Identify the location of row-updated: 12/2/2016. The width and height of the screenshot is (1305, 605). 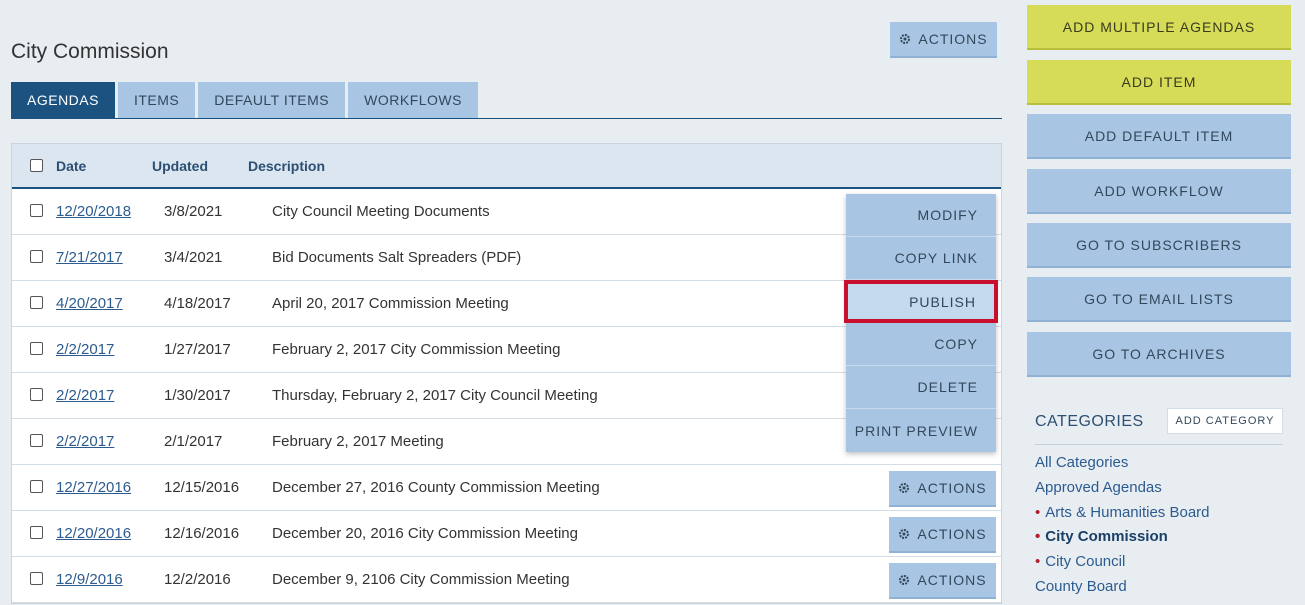
(197, 579).